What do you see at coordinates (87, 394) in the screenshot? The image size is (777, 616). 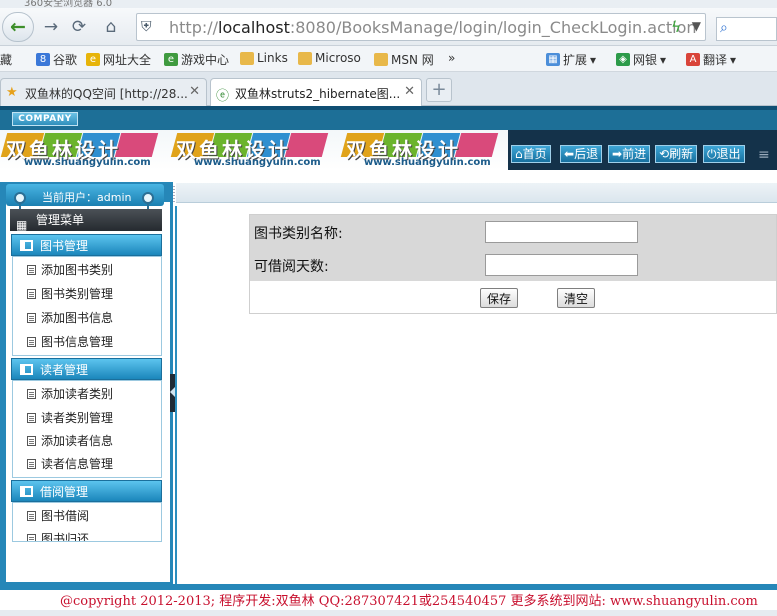 I see `sidebar-item-add-reader-category: 添加读者类别` at bounding box center [87, 394].